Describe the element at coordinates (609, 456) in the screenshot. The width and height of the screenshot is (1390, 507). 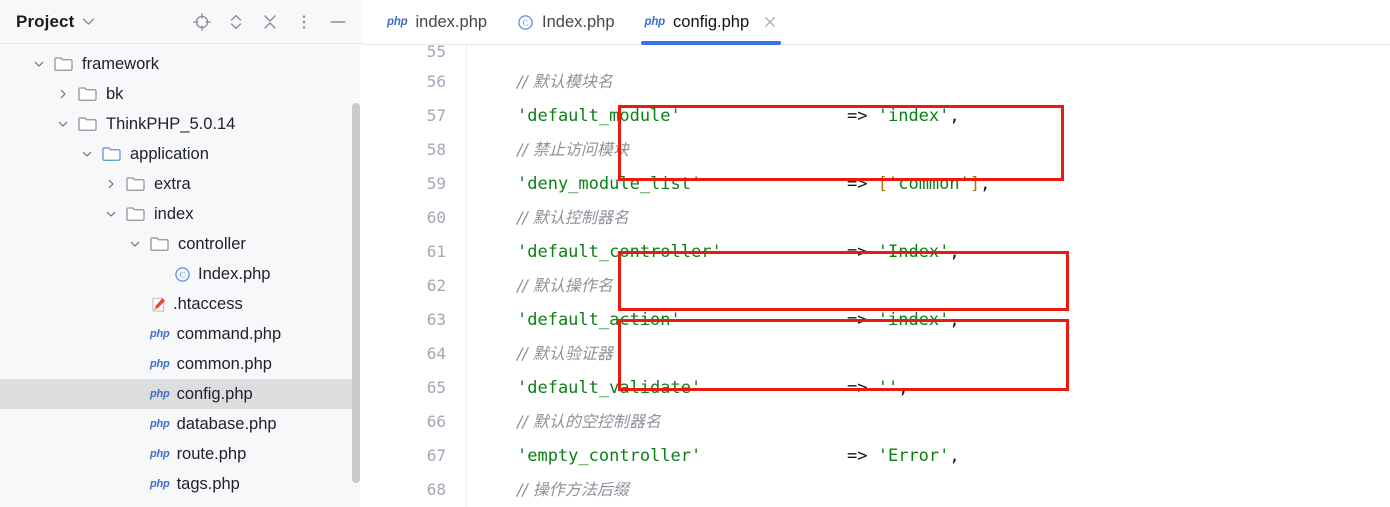
I see `config-key: 'empty_controller'` at that location.